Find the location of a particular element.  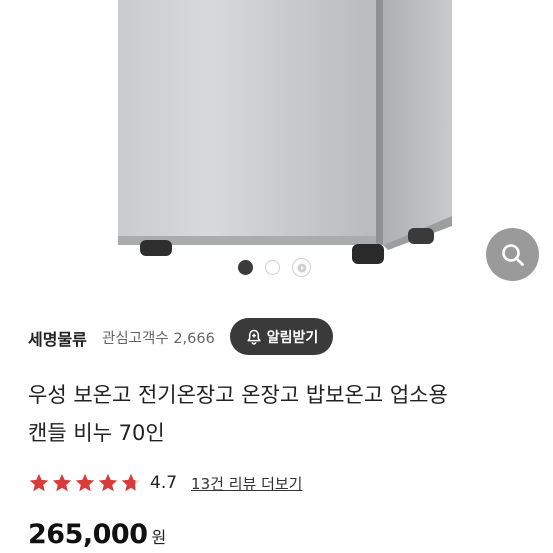

slide-indicators is located at coordinates (274, 267).